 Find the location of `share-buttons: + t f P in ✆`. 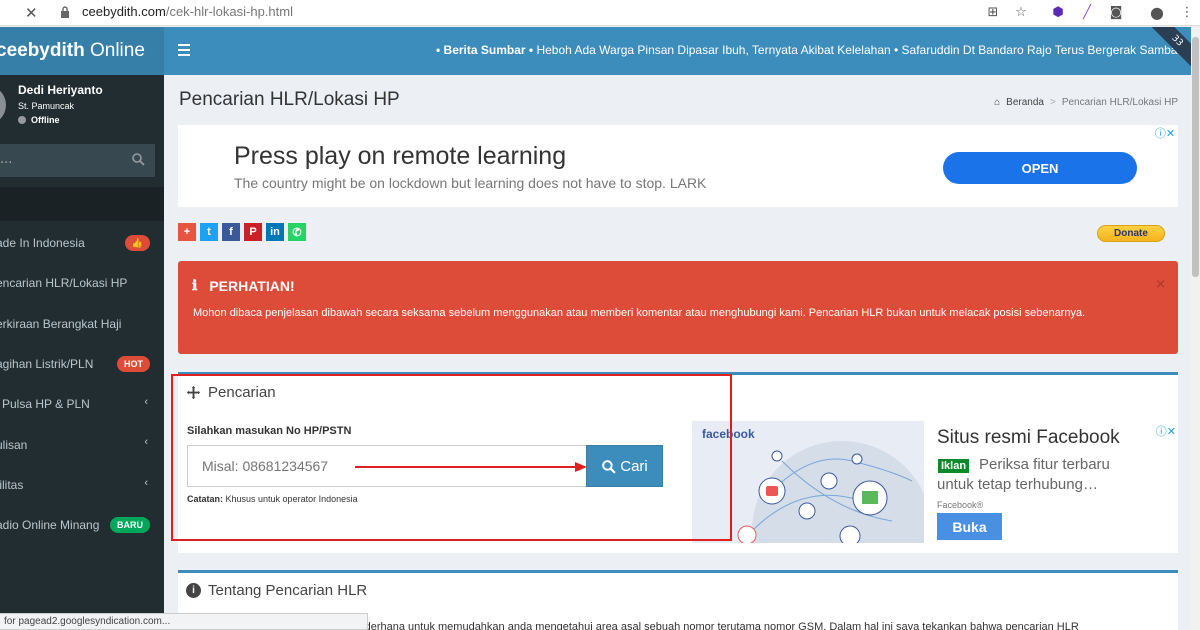

share-buttons: + t f P in ✆ is located at coordinates (242, 232).